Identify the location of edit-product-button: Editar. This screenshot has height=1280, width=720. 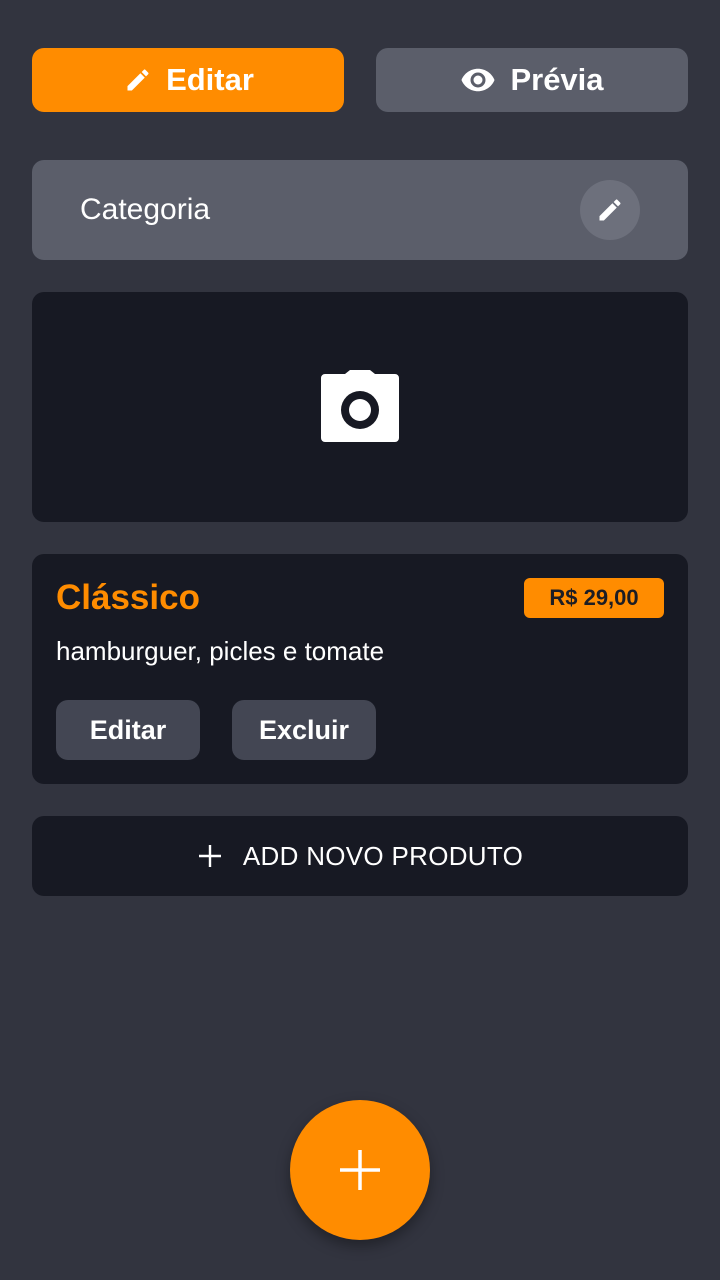
(128, 730).